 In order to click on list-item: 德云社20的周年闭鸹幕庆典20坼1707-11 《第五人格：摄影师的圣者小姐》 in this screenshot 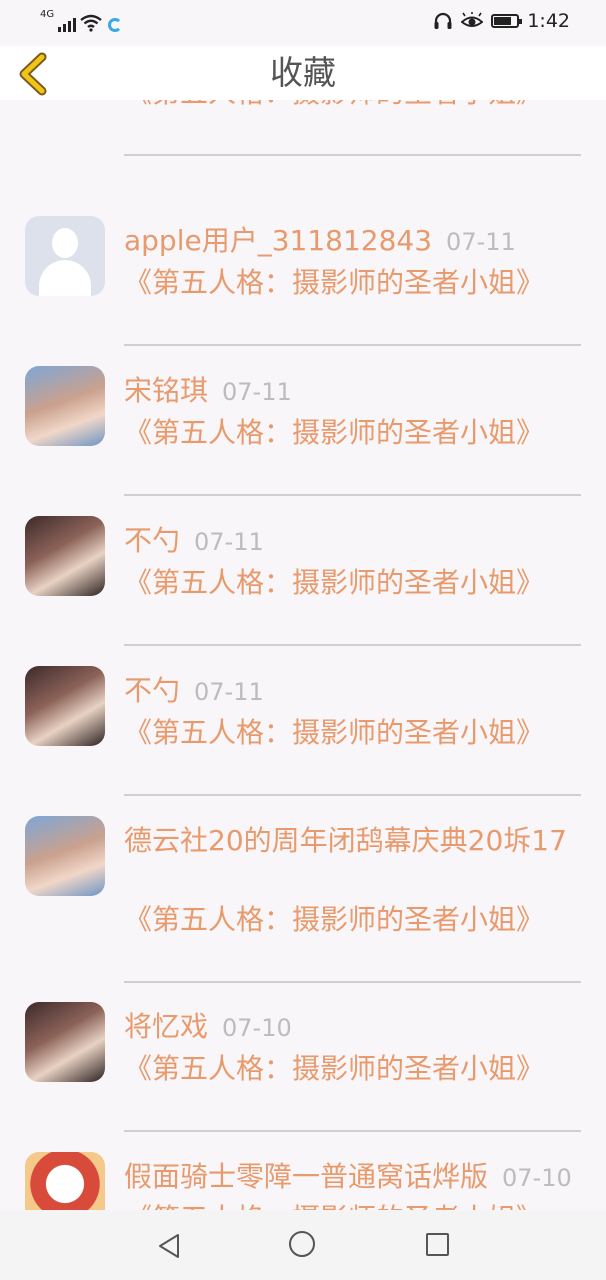, I will do `click(303, 899)`.